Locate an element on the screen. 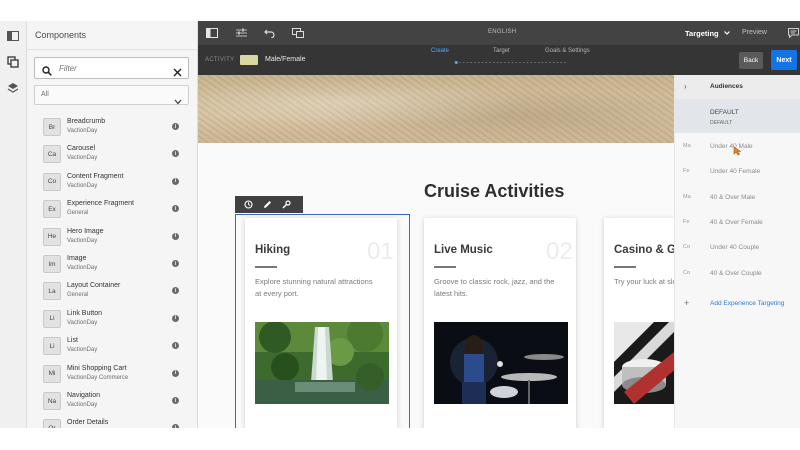  divider is located at coordinates (112, 49).